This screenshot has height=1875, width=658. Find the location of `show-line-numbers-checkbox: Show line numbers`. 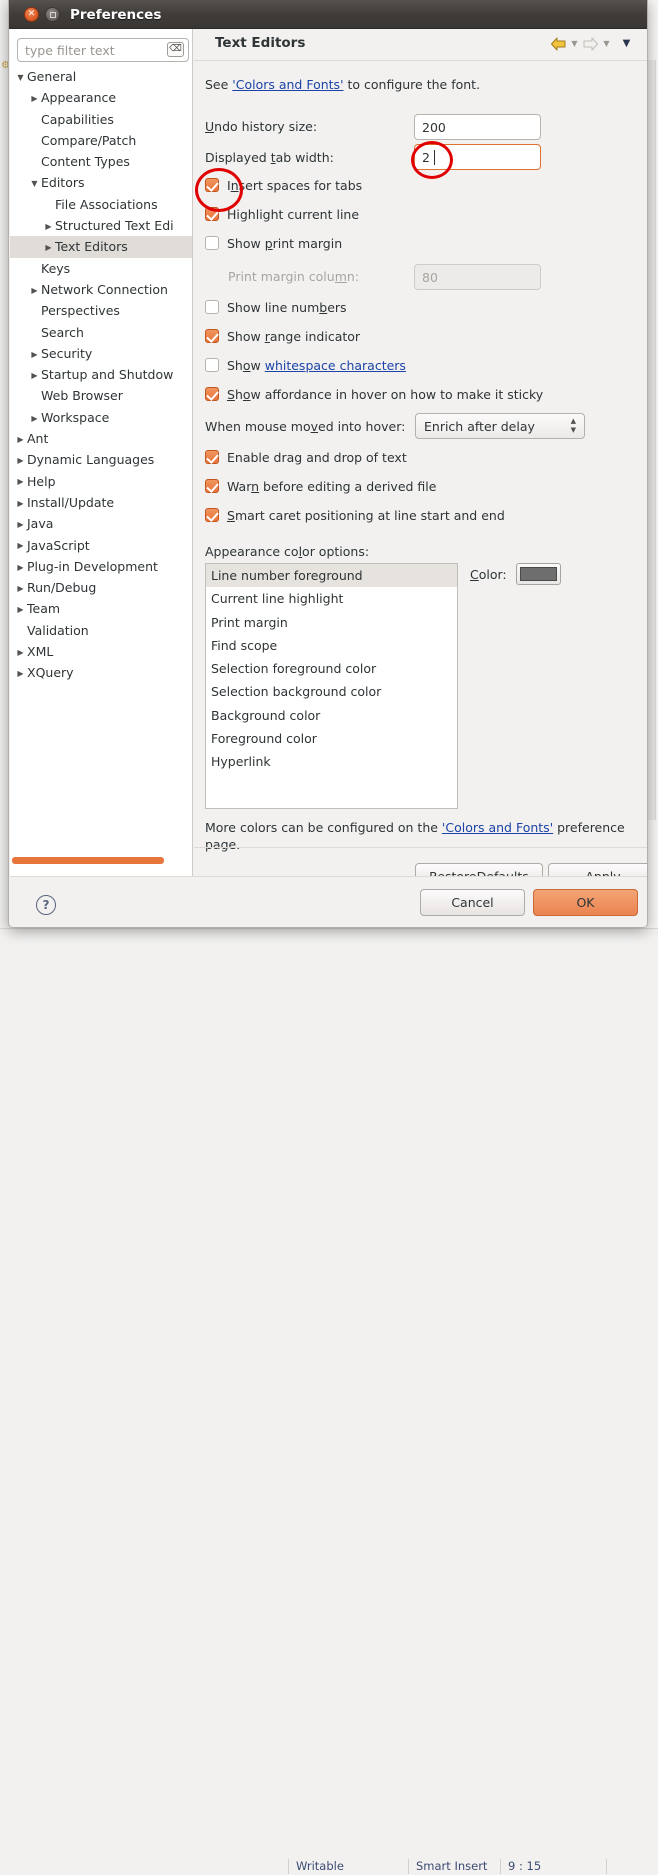

show-line-numbers-checkbox: Show line numbers is located at coordinates (276, 308).